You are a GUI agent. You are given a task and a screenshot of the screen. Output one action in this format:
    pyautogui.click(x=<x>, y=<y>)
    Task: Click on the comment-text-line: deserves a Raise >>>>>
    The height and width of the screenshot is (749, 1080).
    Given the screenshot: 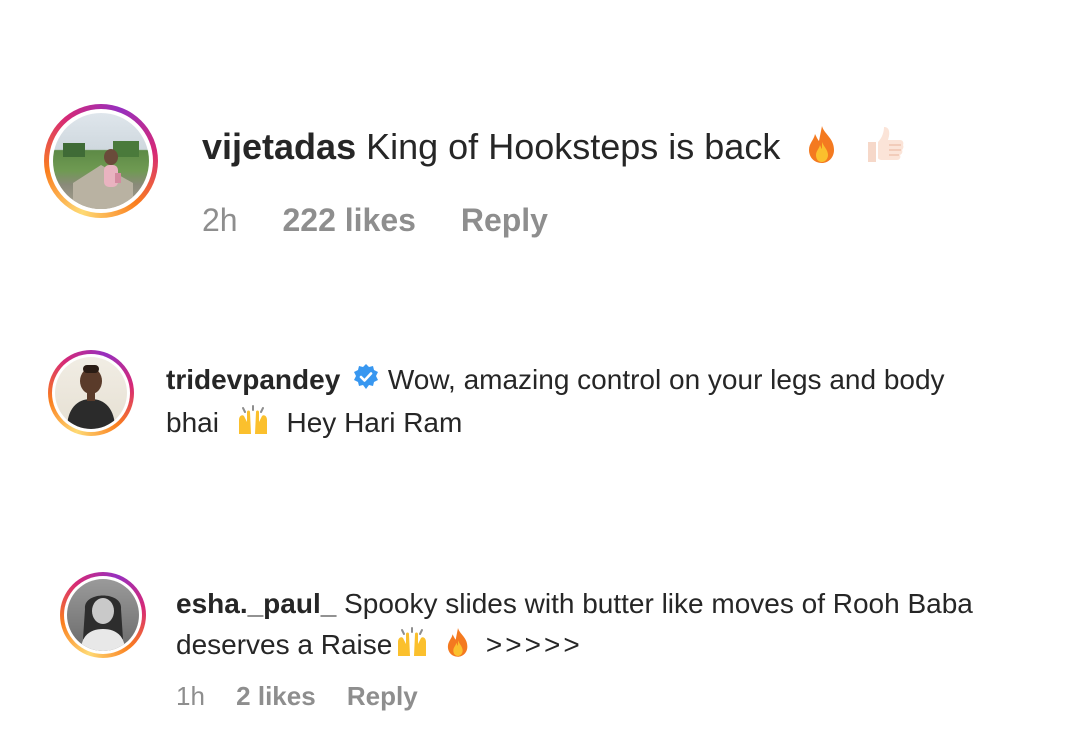 What is the action you would take?
    pyautogui.click(x=379, y=646)
    